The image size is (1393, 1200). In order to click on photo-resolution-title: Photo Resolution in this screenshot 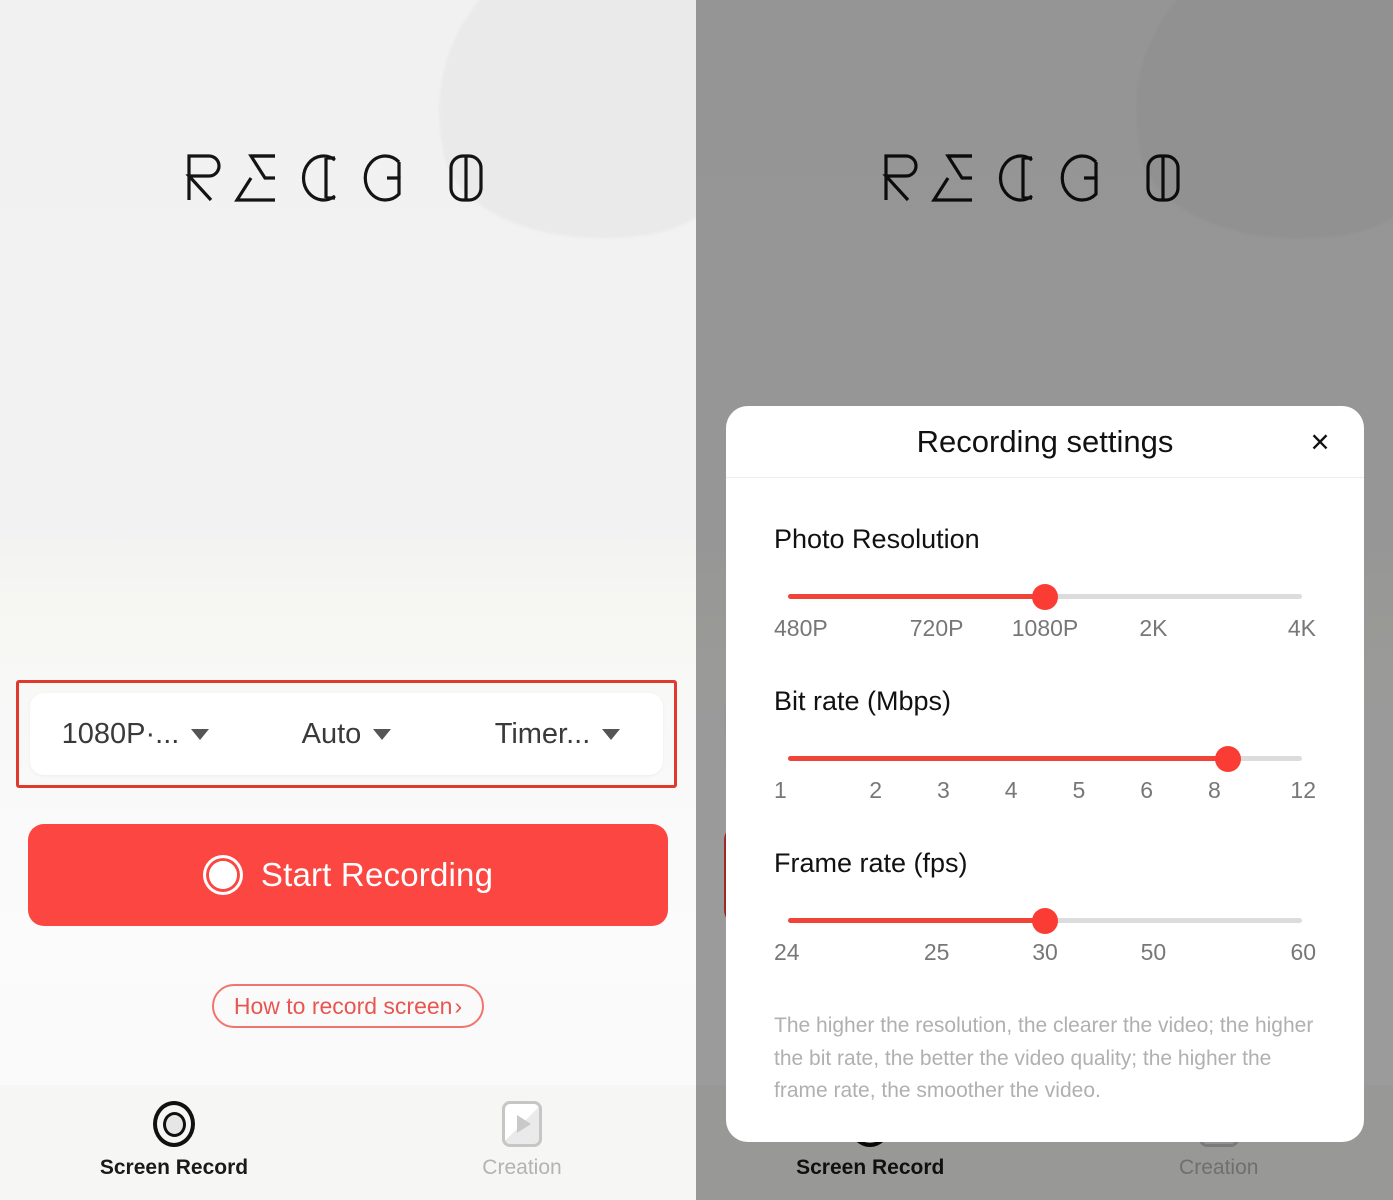, I will do `click(877, 539)`.